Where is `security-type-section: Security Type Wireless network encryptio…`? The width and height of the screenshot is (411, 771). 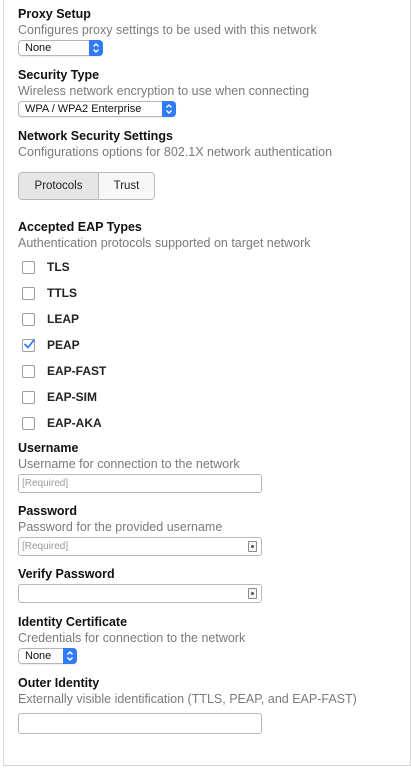
security-type-section: Security Type Wireless network encryptio… is located at coordinates (210, 92).